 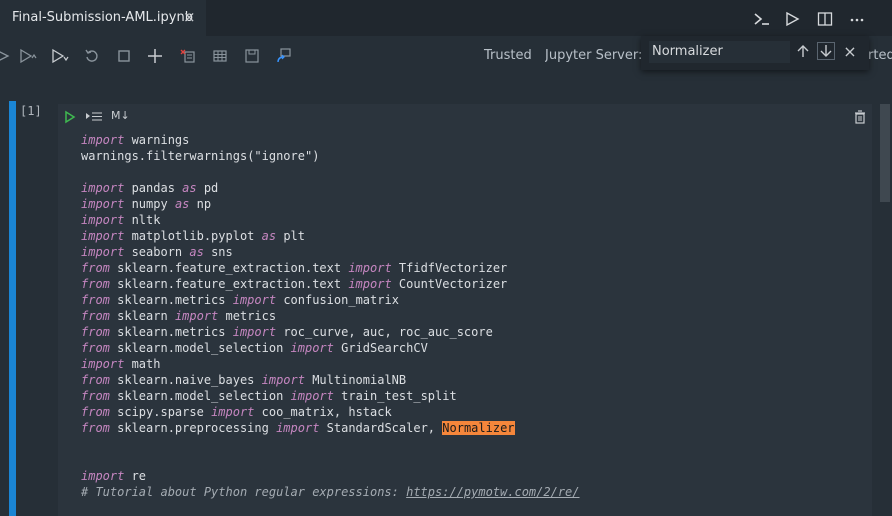 What do you see at coordinates (185, 380) in the screenshot?
I see `code-token: sklearn.naive_bayes` at bounding box center [185, 380].